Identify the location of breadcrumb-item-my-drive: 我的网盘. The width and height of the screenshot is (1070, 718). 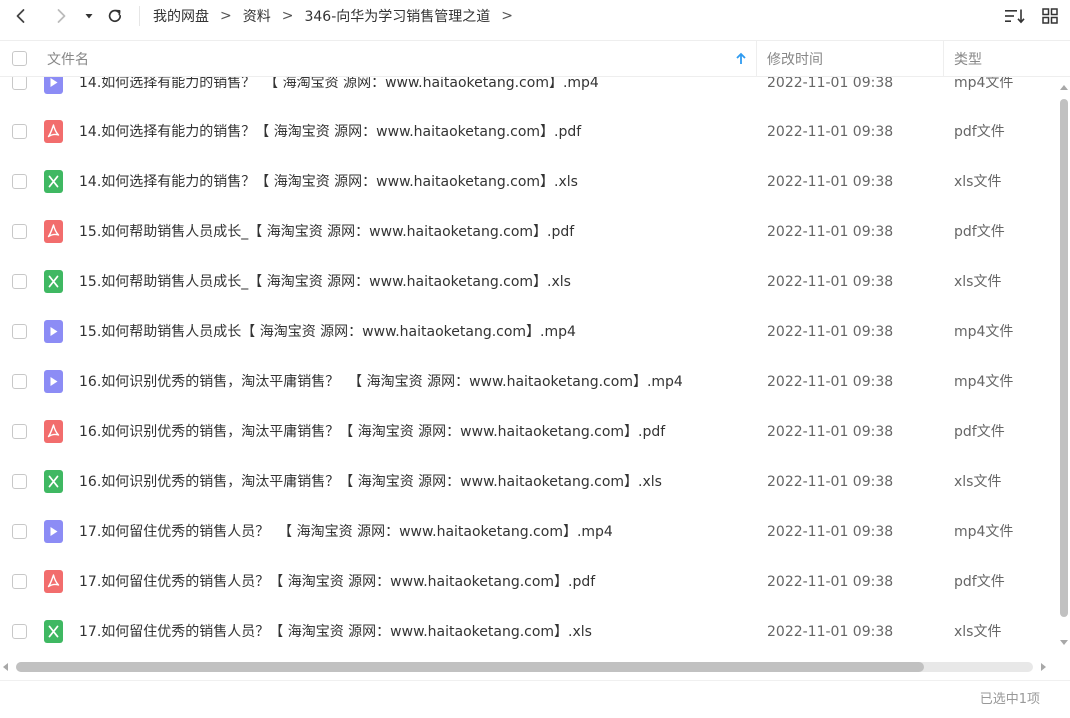
(181, 16).